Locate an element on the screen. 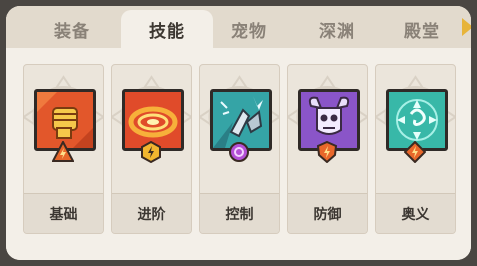 This screenshot has width=477, height=266. tab-pets: 宠物 is located at coordinates (249, 29).